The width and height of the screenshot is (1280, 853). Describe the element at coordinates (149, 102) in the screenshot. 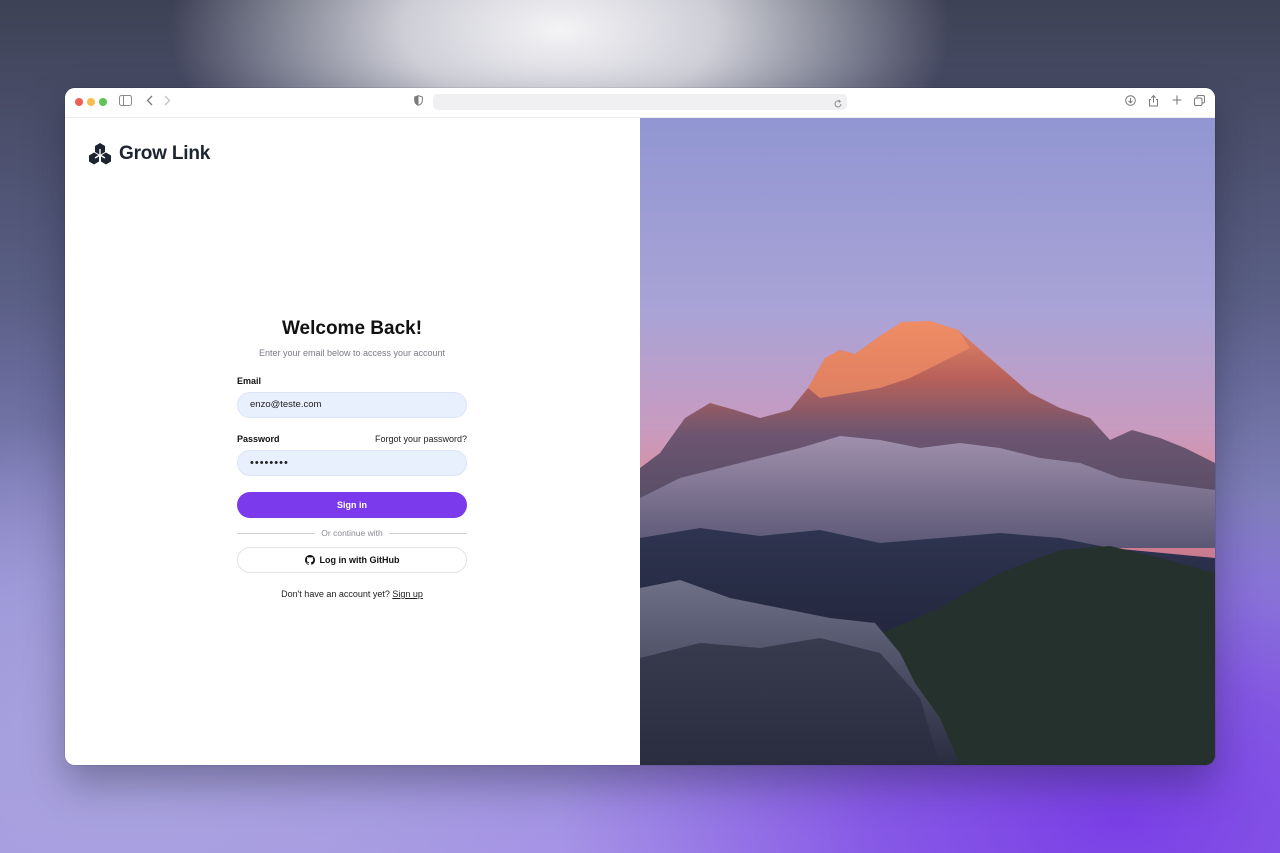

I see `back-icon` at that location.